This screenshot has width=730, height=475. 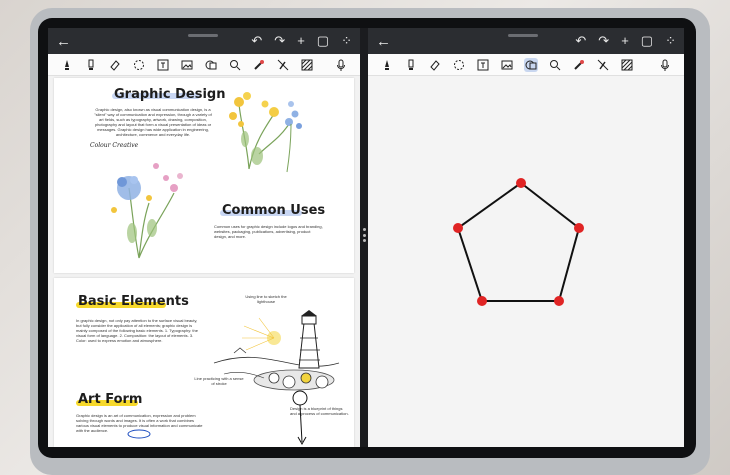 What do you see at coordinates (204, 41) in the screenshot?
I see `left-topbar: ← ↶ ↷ + ▢ ⁘` at bounding box center [204, 41].